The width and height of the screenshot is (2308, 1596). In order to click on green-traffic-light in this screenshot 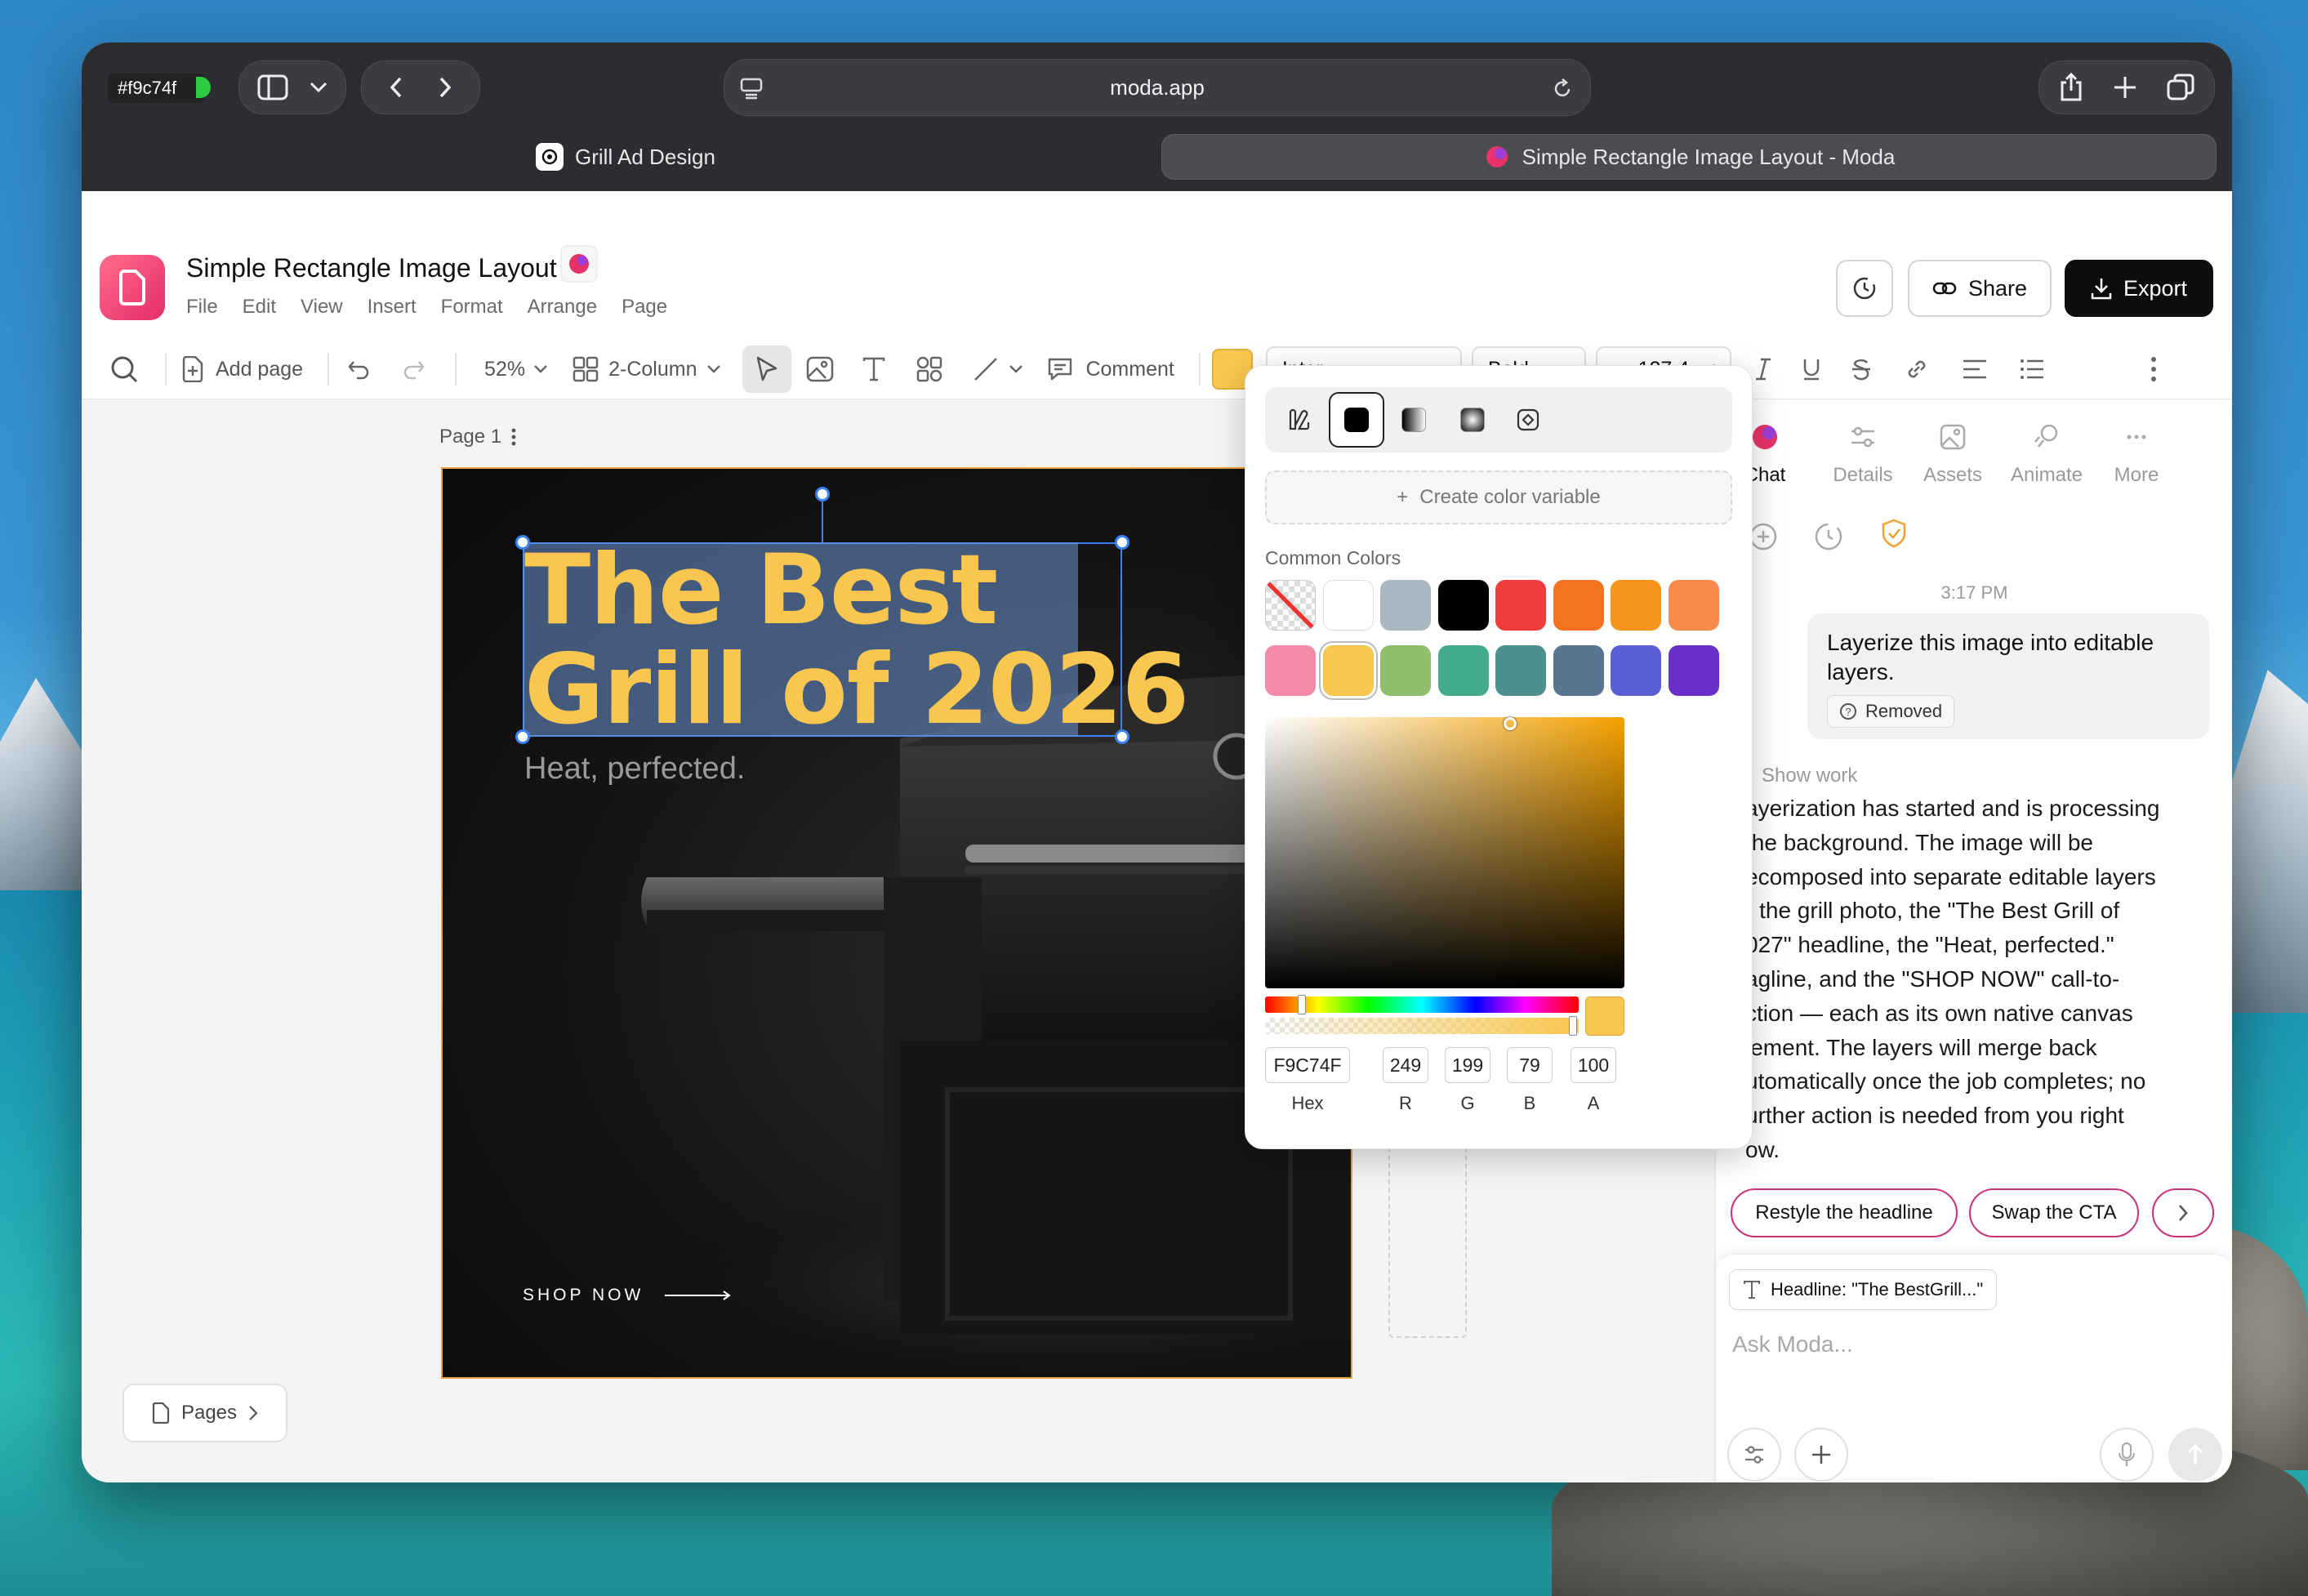, I will do `click(203, 87)`.